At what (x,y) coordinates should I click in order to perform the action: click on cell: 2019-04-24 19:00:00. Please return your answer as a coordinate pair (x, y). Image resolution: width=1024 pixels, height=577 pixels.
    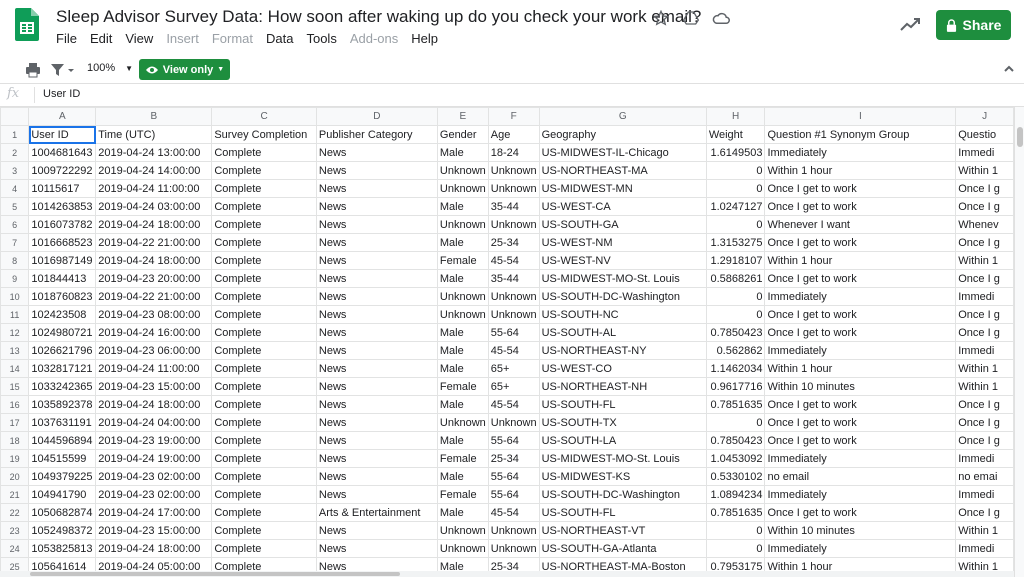
    Looking at the image, I should click on (154, 458).